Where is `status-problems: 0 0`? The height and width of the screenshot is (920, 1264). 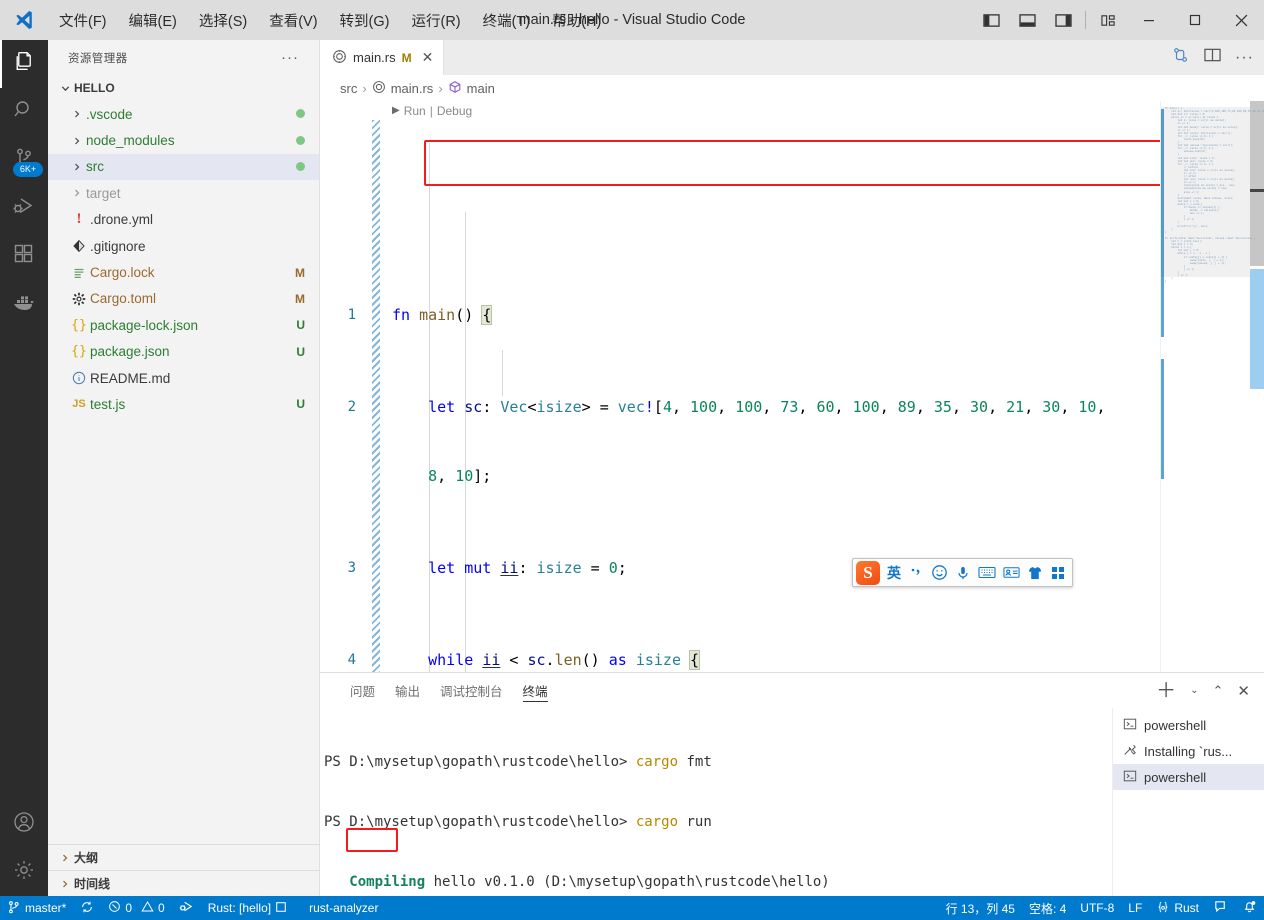
status-problems: 0 0 is located at coordinates (136, 908).